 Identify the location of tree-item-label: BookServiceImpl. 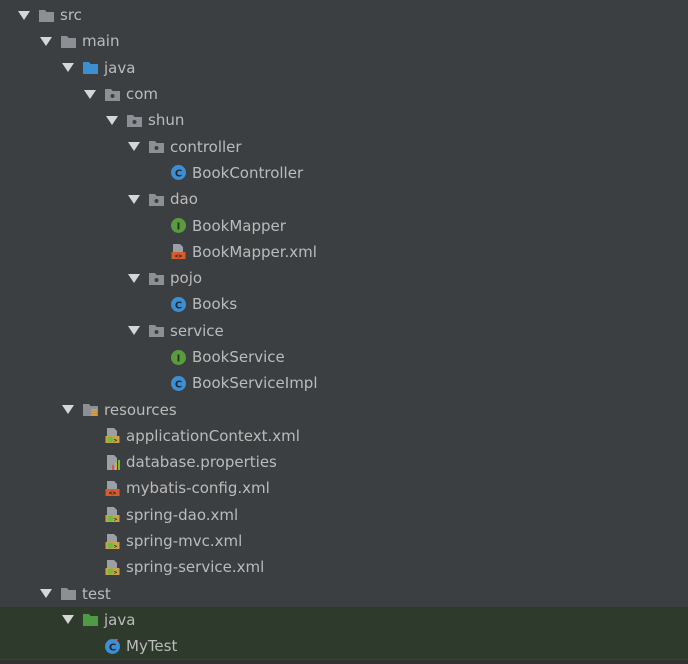
(255, 383).